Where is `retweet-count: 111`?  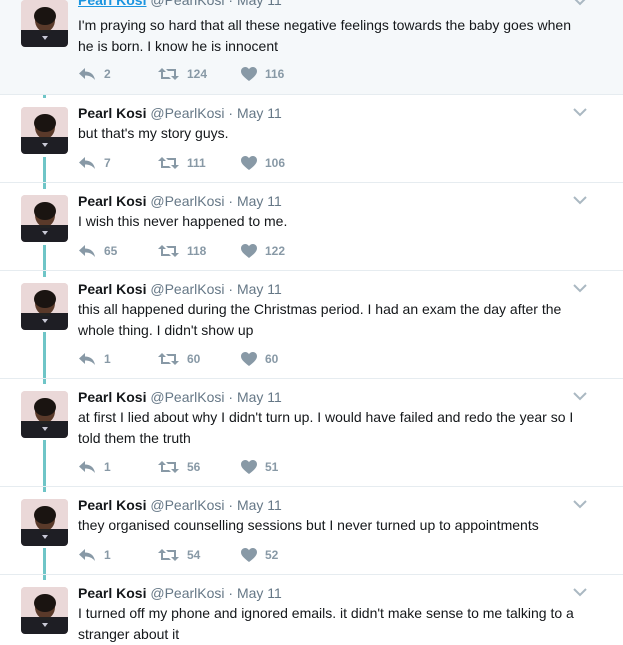 retweet-count: 111 is located at coordinates (196, 163).